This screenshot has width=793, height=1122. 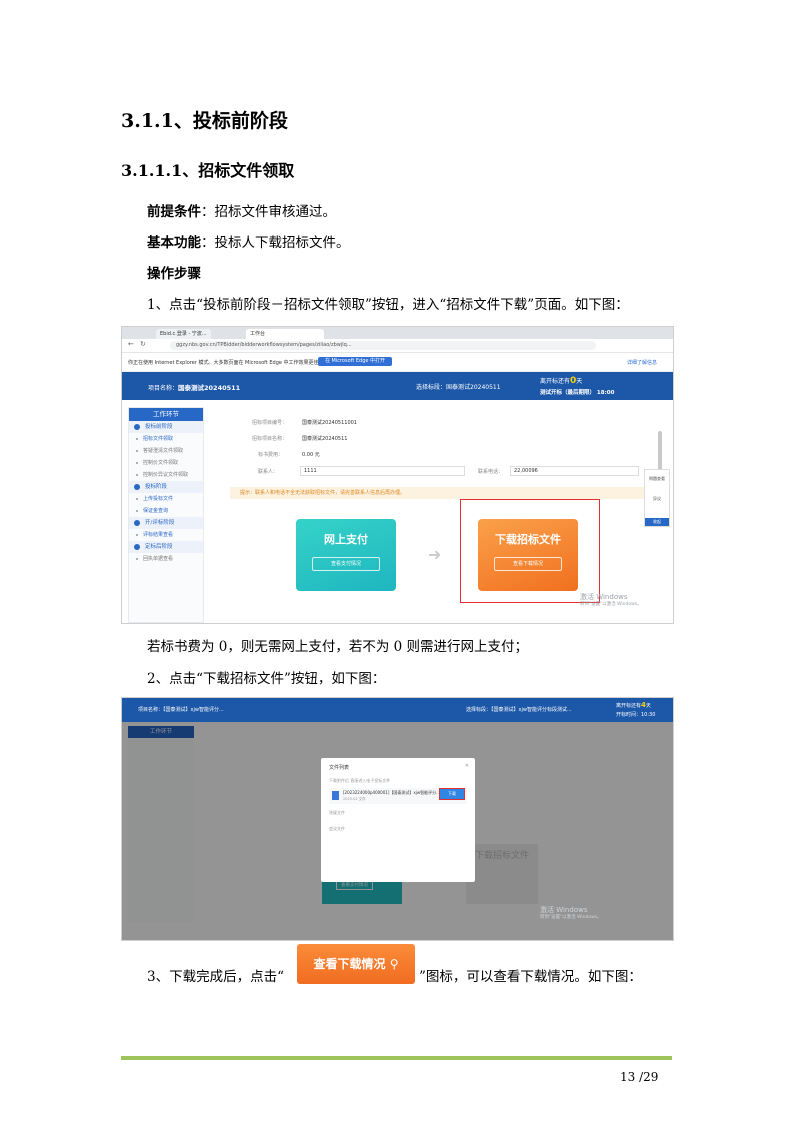 I want to click on countdown-2: 离开标还有4天, so click(x=633, y=705).